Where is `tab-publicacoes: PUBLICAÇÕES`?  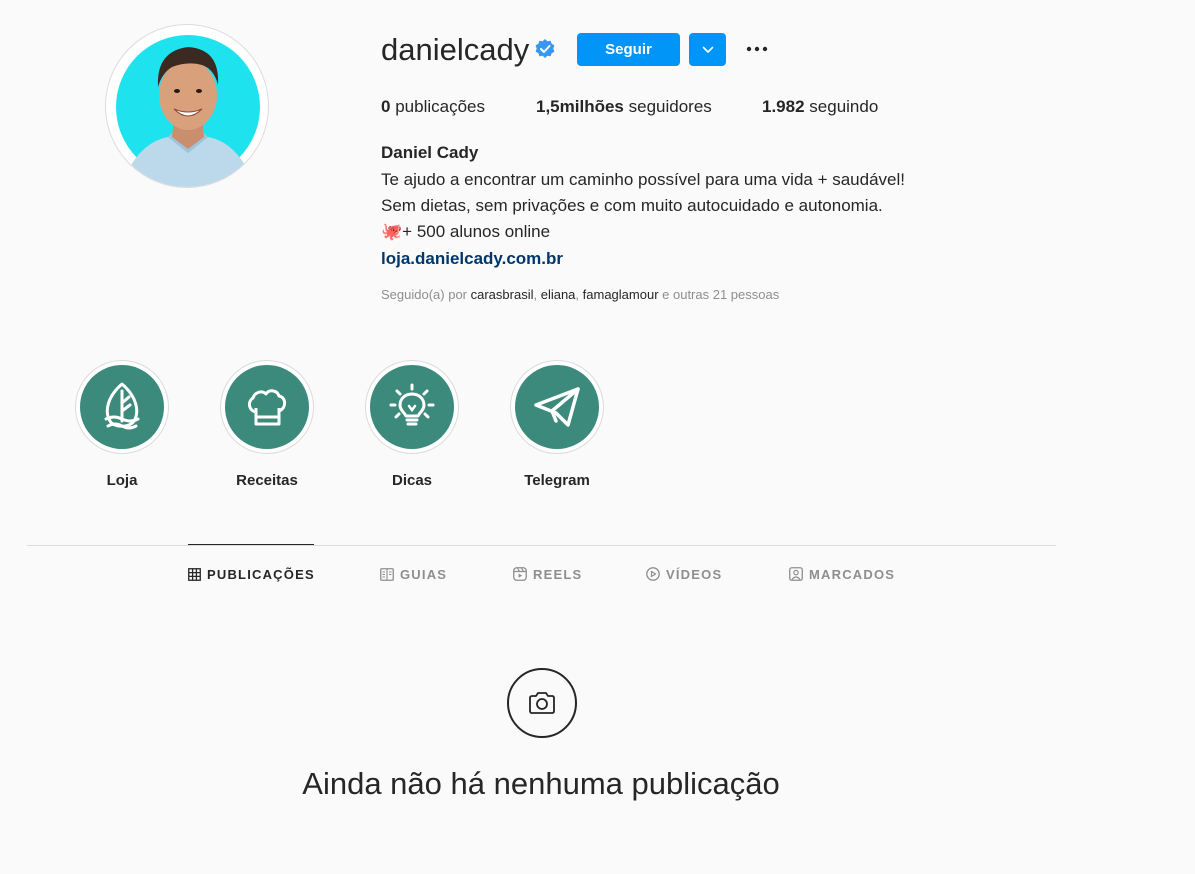
tab-publicacoes: PUBLICAÇÕES is located at coordinates (251, 574).